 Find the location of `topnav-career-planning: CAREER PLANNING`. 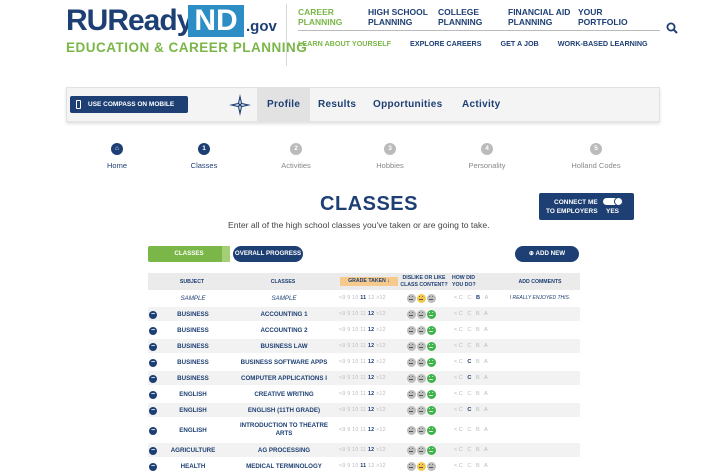

topnav-career-planning: CAREER PLANNING is located at coordinates (333, 17).